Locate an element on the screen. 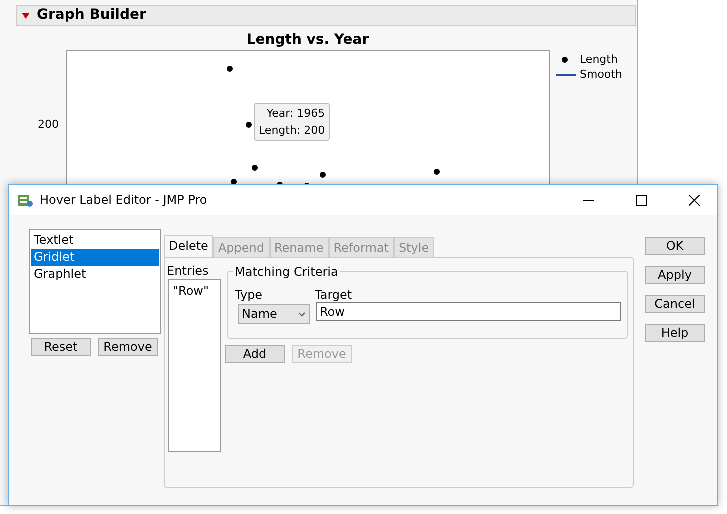 Image resolution: width=727 pixels, height=514 pixels. add-button: Add is located at coordinates (255, 354).